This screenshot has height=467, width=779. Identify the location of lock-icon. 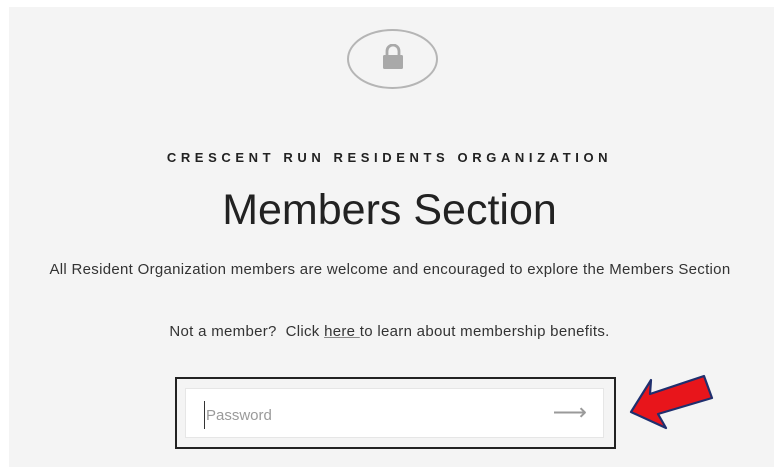
(393, 56).